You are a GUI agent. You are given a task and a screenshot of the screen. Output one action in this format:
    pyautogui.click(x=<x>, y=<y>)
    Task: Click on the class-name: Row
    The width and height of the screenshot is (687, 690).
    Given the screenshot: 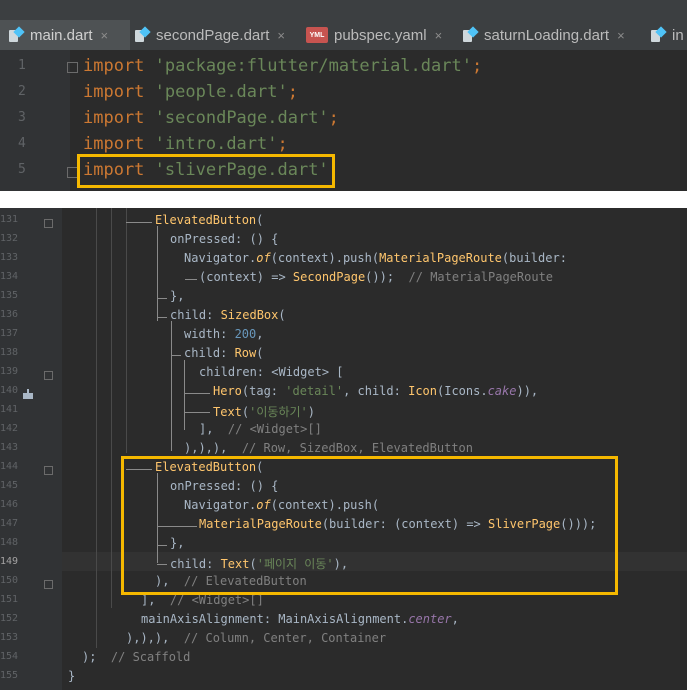 What is the action you would take?
    pyautogui.click(x=245, y=353)
    